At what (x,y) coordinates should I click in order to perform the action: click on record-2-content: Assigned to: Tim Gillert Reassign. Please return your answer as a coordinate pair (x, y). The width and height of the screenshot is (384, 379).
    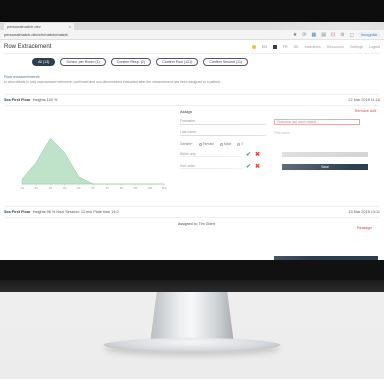
    Looking at the image, I should click on (192, 227).